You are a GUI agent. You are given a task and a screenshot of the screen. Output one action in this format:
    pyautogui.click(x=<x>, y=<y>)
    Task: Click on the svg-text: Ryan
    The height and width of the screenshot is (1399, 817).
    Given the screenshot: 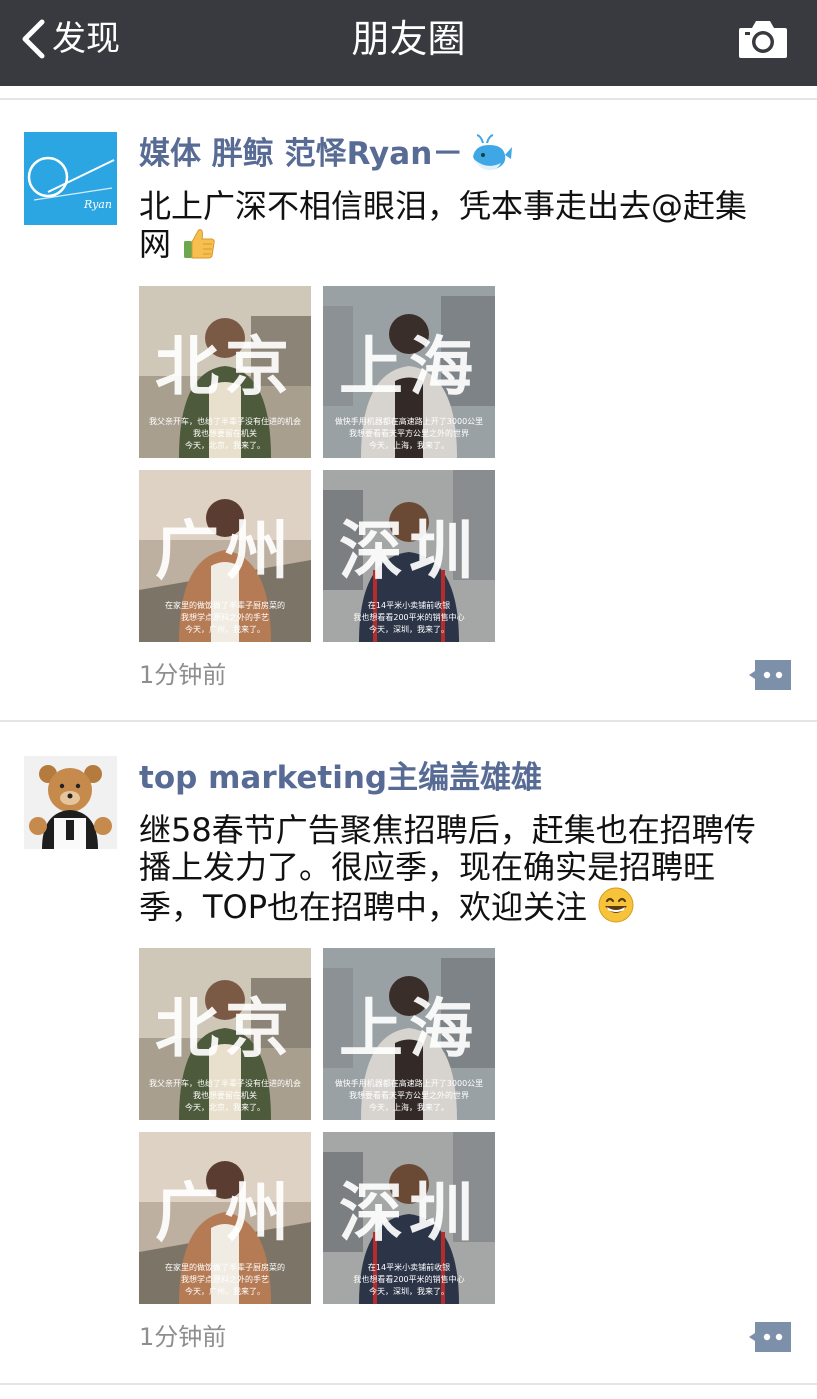 What is the action you would take?
    pyautogui.click(x=97, y=204)
    